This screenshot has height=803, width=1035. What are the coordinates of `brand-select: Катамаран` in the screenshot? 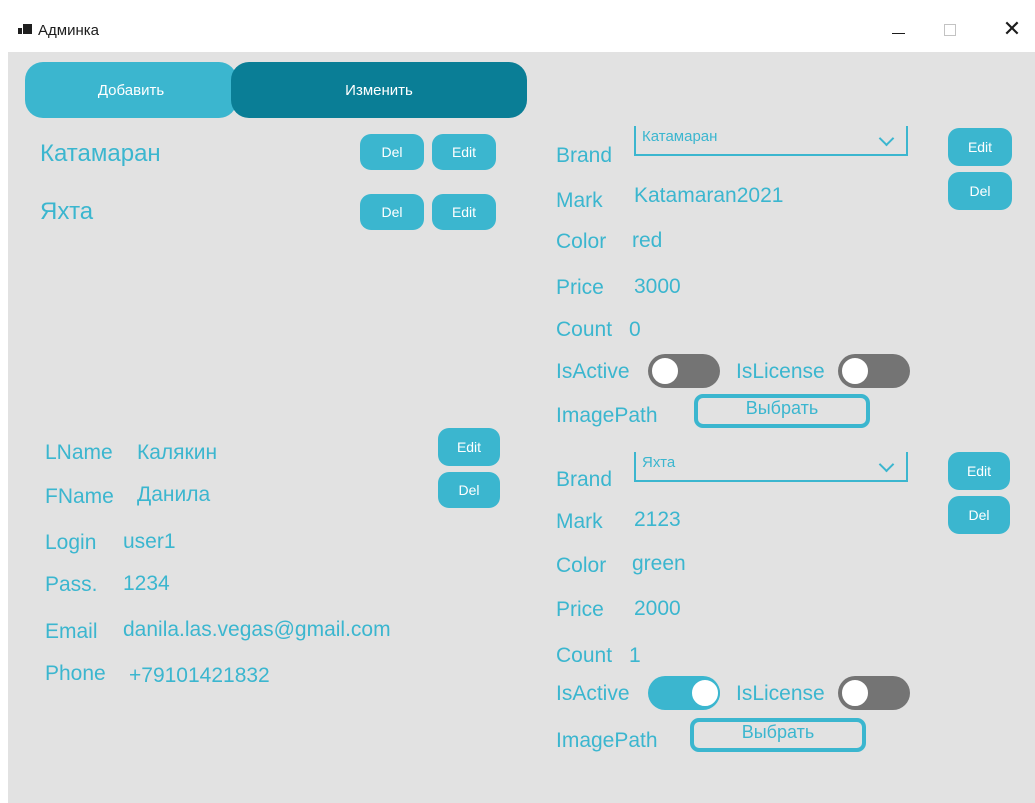 It's located at (771, 141).